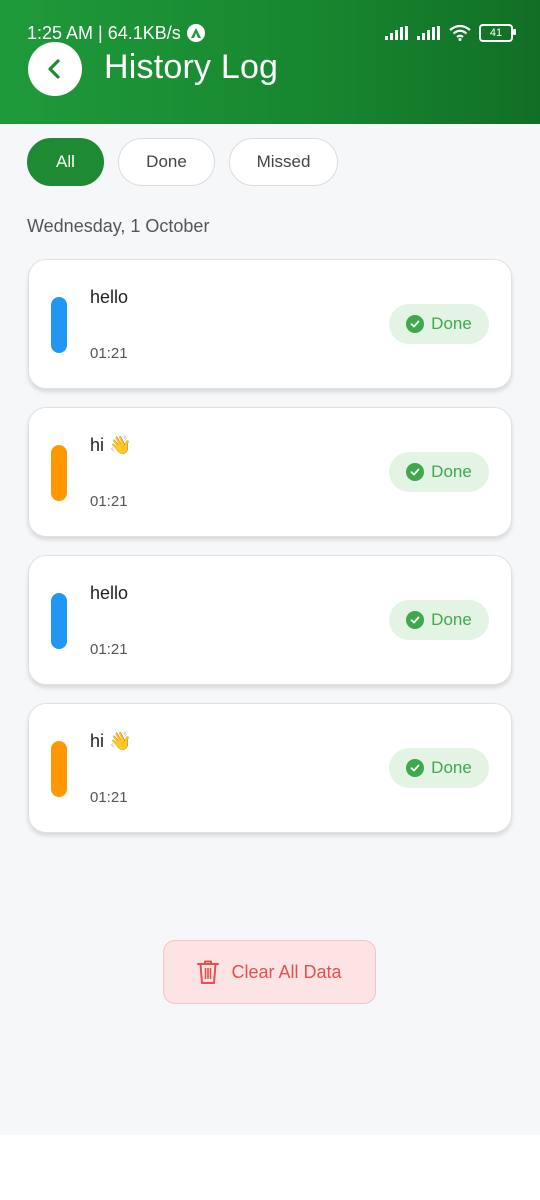 The height and width of the screenshot is (1200, 540). What do you see at coordinates (283, 162) in the screenshot?
I see `filter-missed-chip: Missed` at bounding box center [283, 162].